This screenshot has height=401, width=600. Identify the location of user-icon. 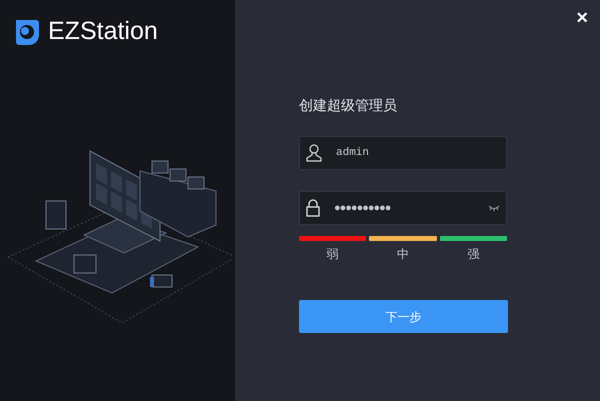
(314, 153).